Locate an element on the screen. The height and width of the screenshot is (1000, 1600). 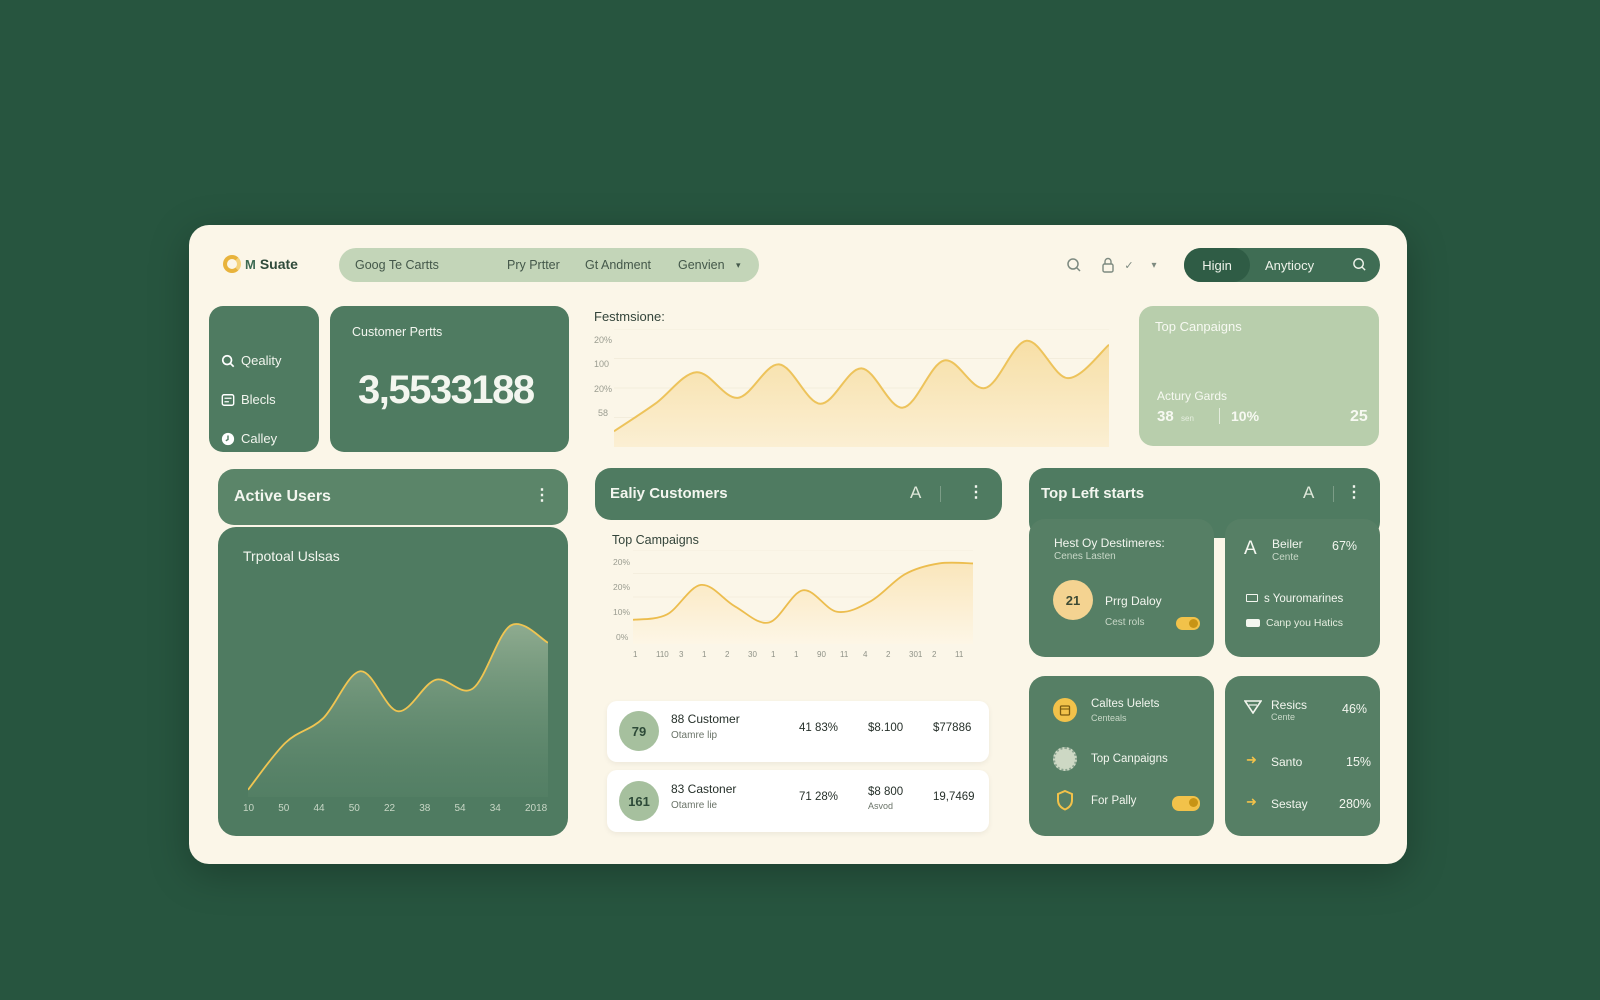
nav-item-2: Pry Prtter is located at coordinates (533, 265).